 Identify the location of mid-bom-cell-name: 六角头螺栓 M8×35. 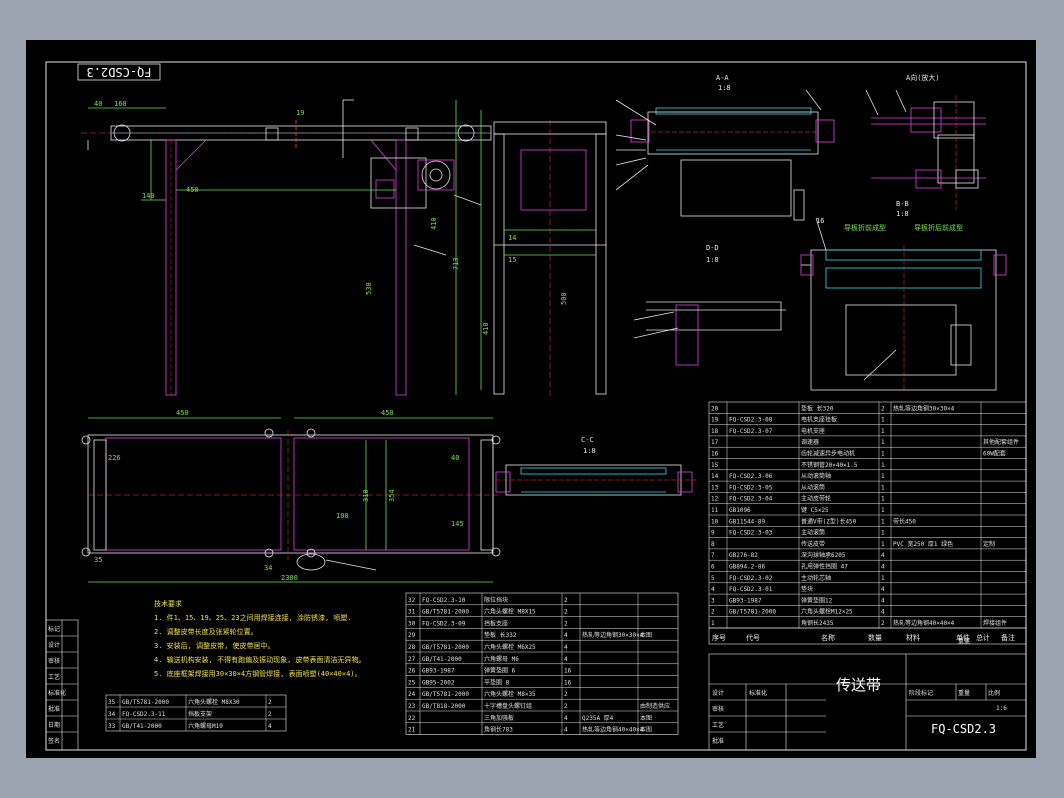
(510, 694).